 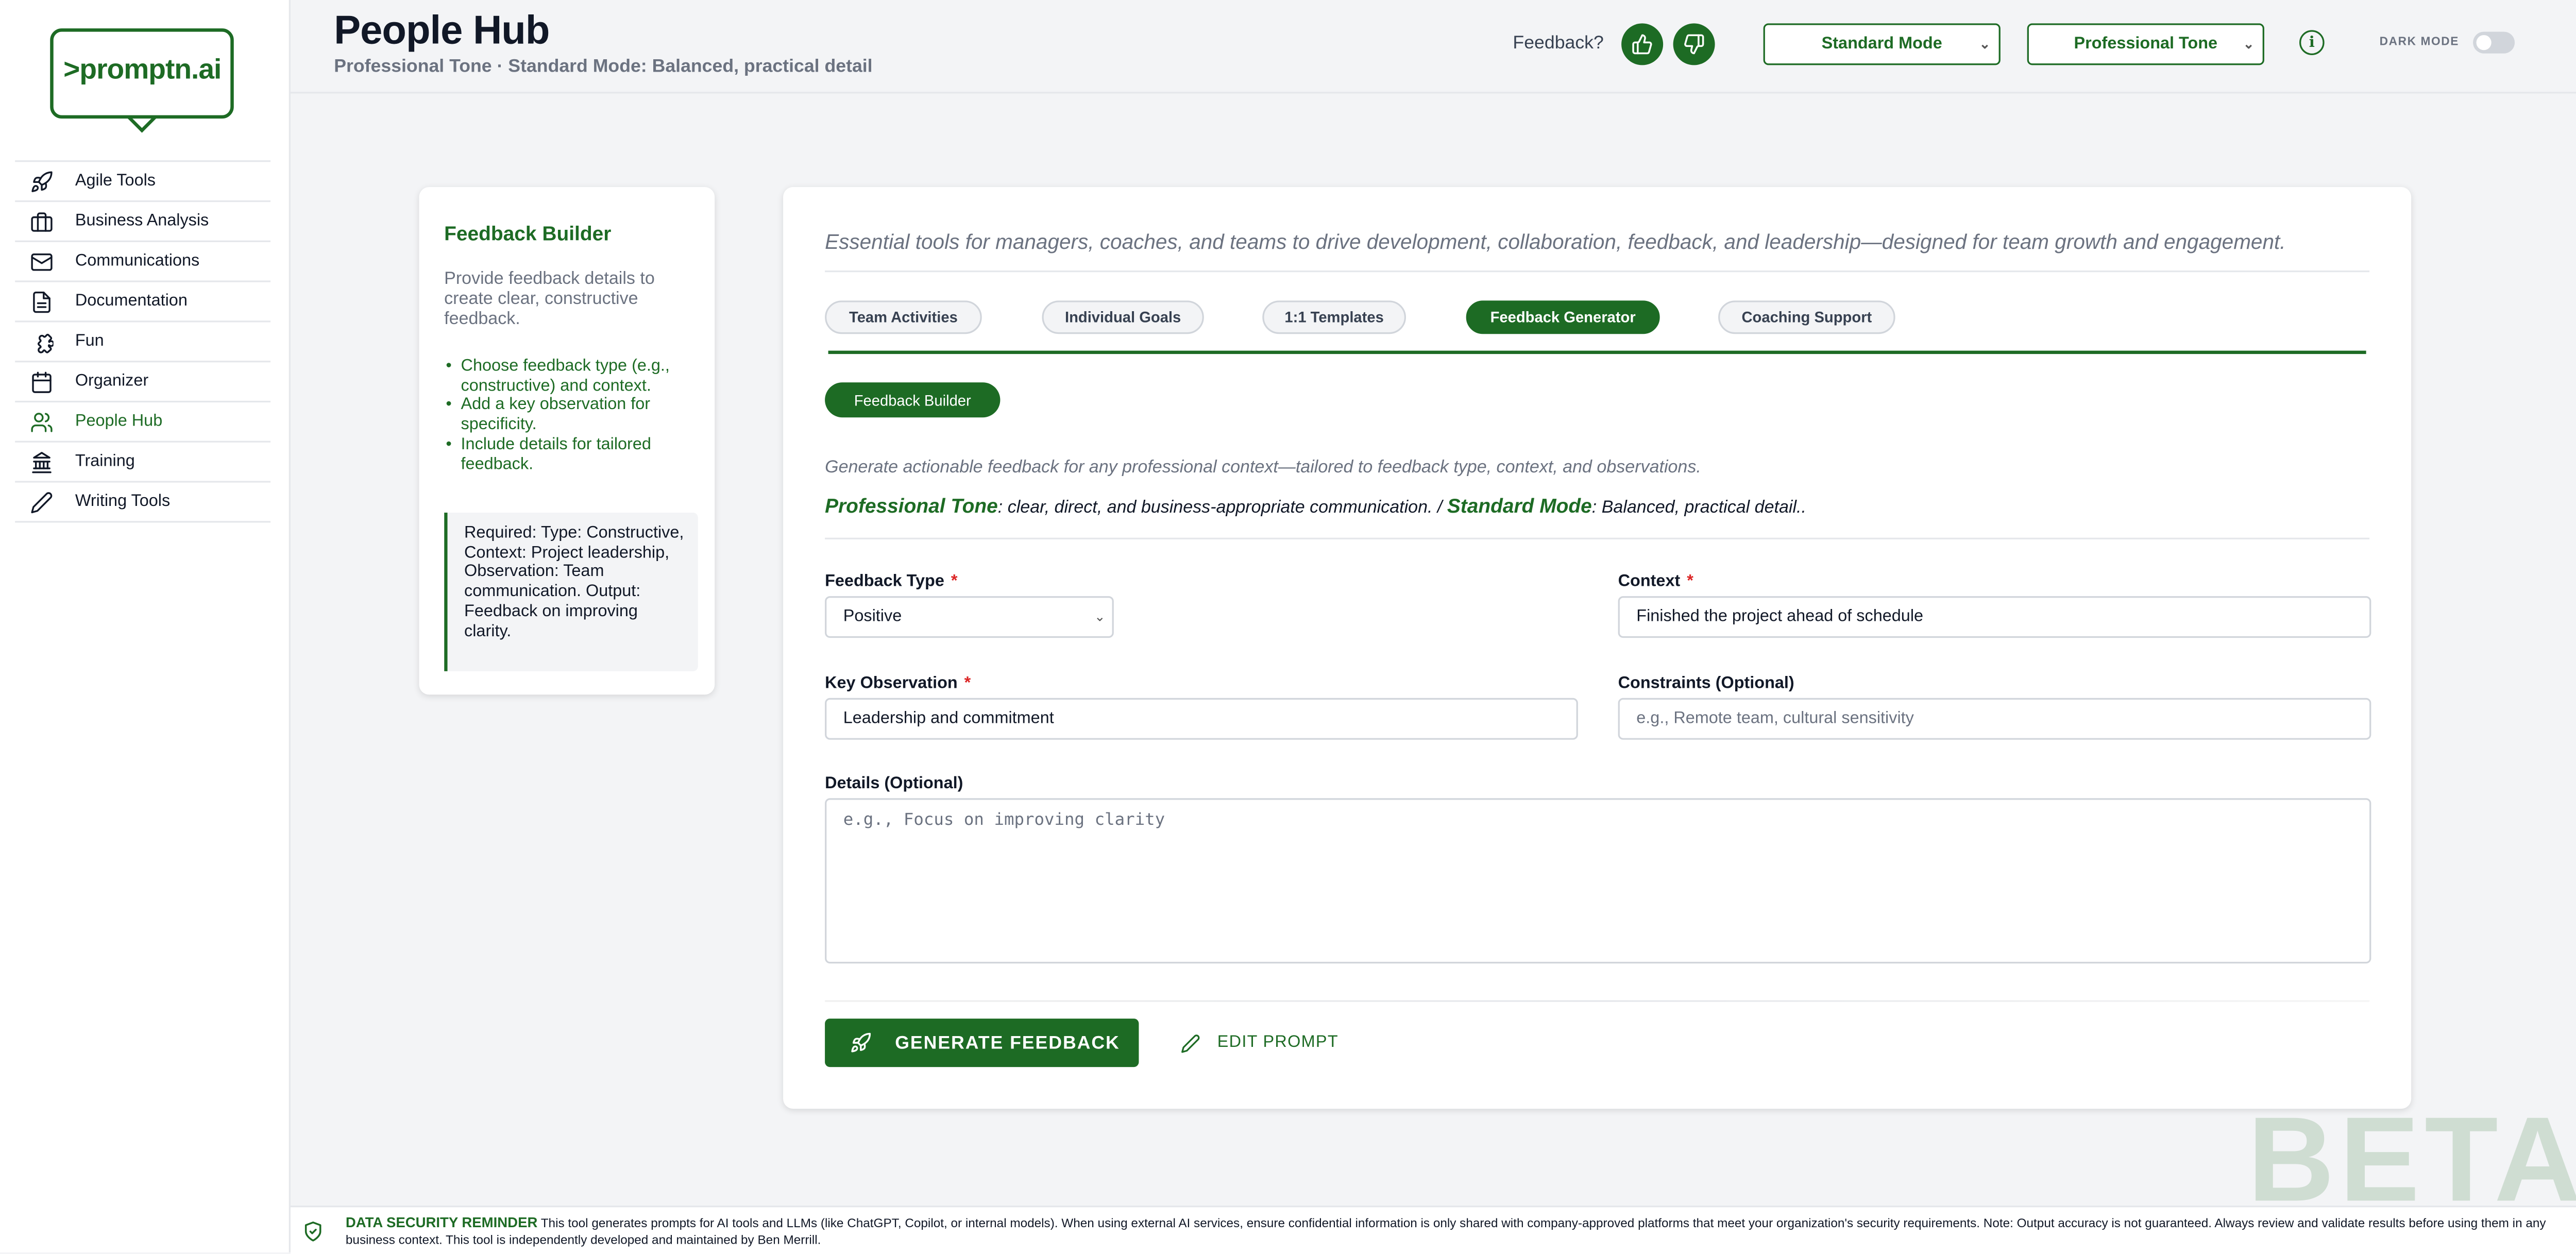 I want to click on generate-feedback-button: GENERATE FEEDBACK, so click(x=982, y=1043).